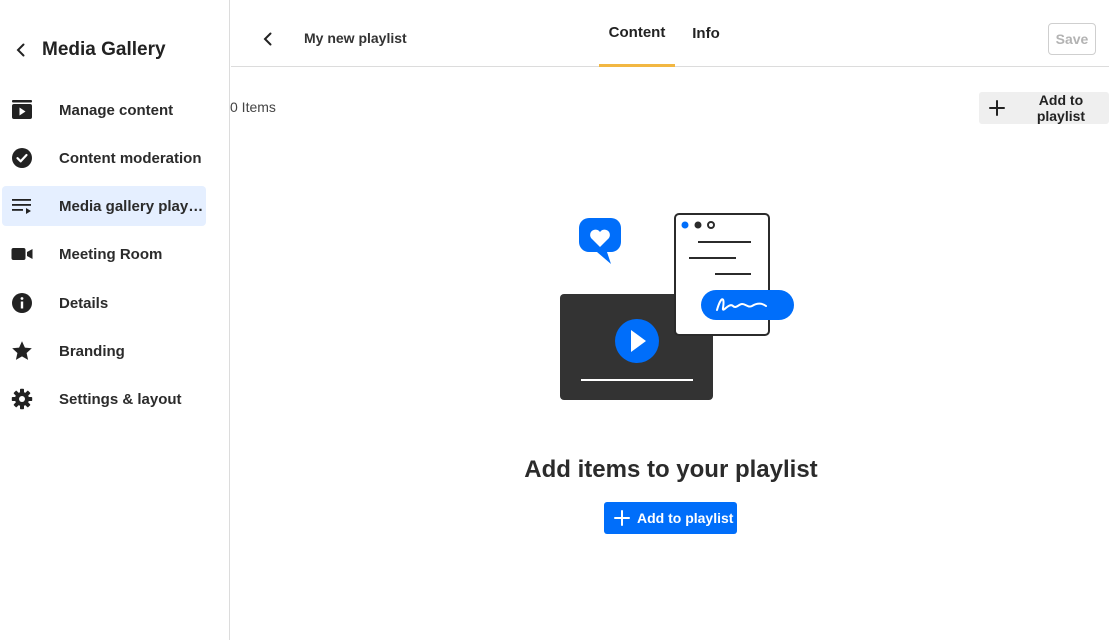 The height and width of the screenshot is (640, 1109). Describe the element at coordinates (84, 303) in the screenshot. I see `sidebar-item-label: Details` at that location.